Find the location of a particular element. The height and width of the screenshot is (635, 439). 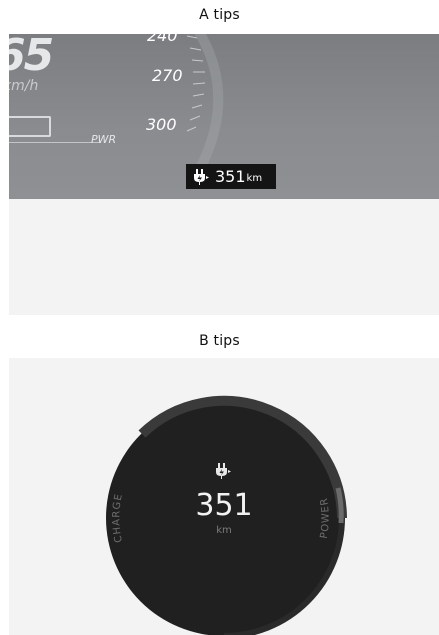

gauge-range-value: 351 is located at coordinates (223, 505).